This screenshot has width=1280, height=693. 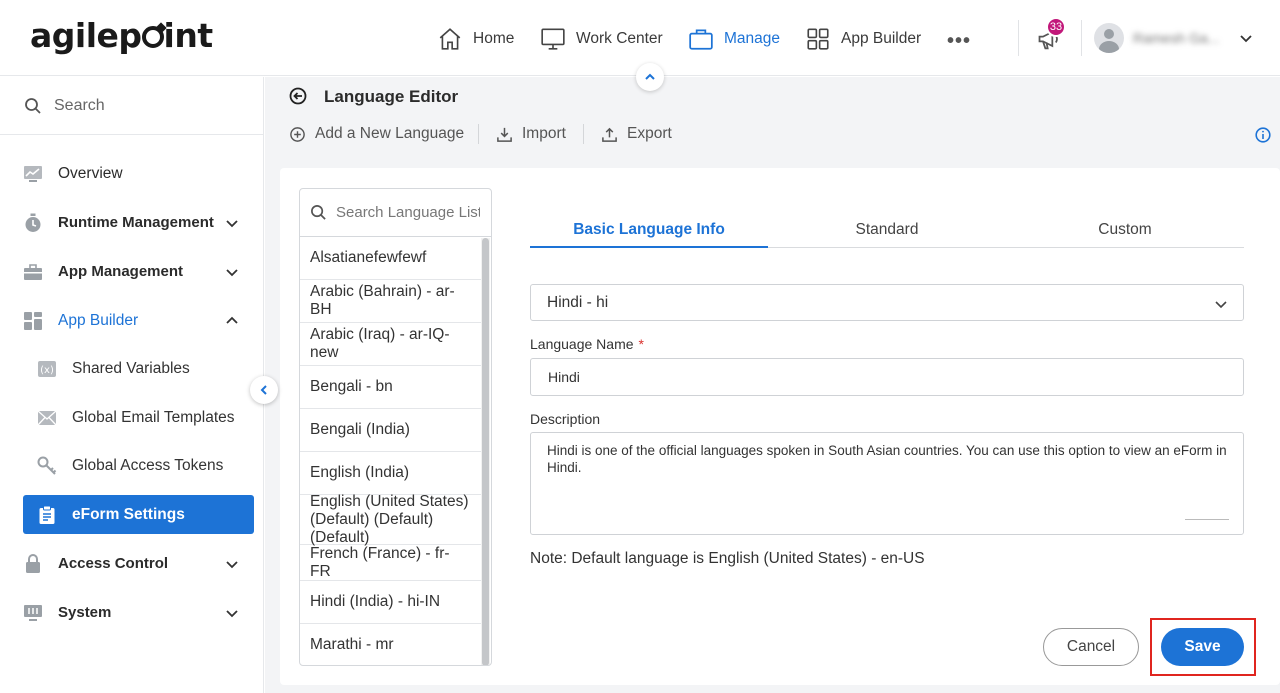 I want to click on sidebar-item-shared-variables: (x) Shared Variables, so click(x=138, y=368).